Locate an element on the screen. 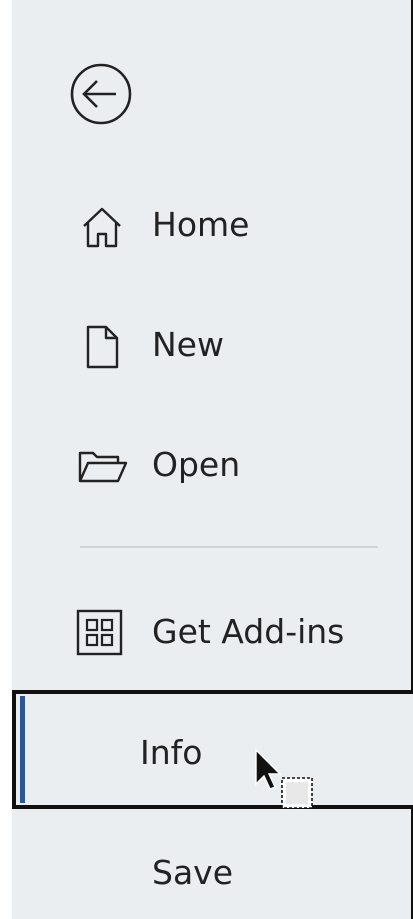 The image size is (413, 919). nav-item-info-label: Info is located at coordinates (171, 752).